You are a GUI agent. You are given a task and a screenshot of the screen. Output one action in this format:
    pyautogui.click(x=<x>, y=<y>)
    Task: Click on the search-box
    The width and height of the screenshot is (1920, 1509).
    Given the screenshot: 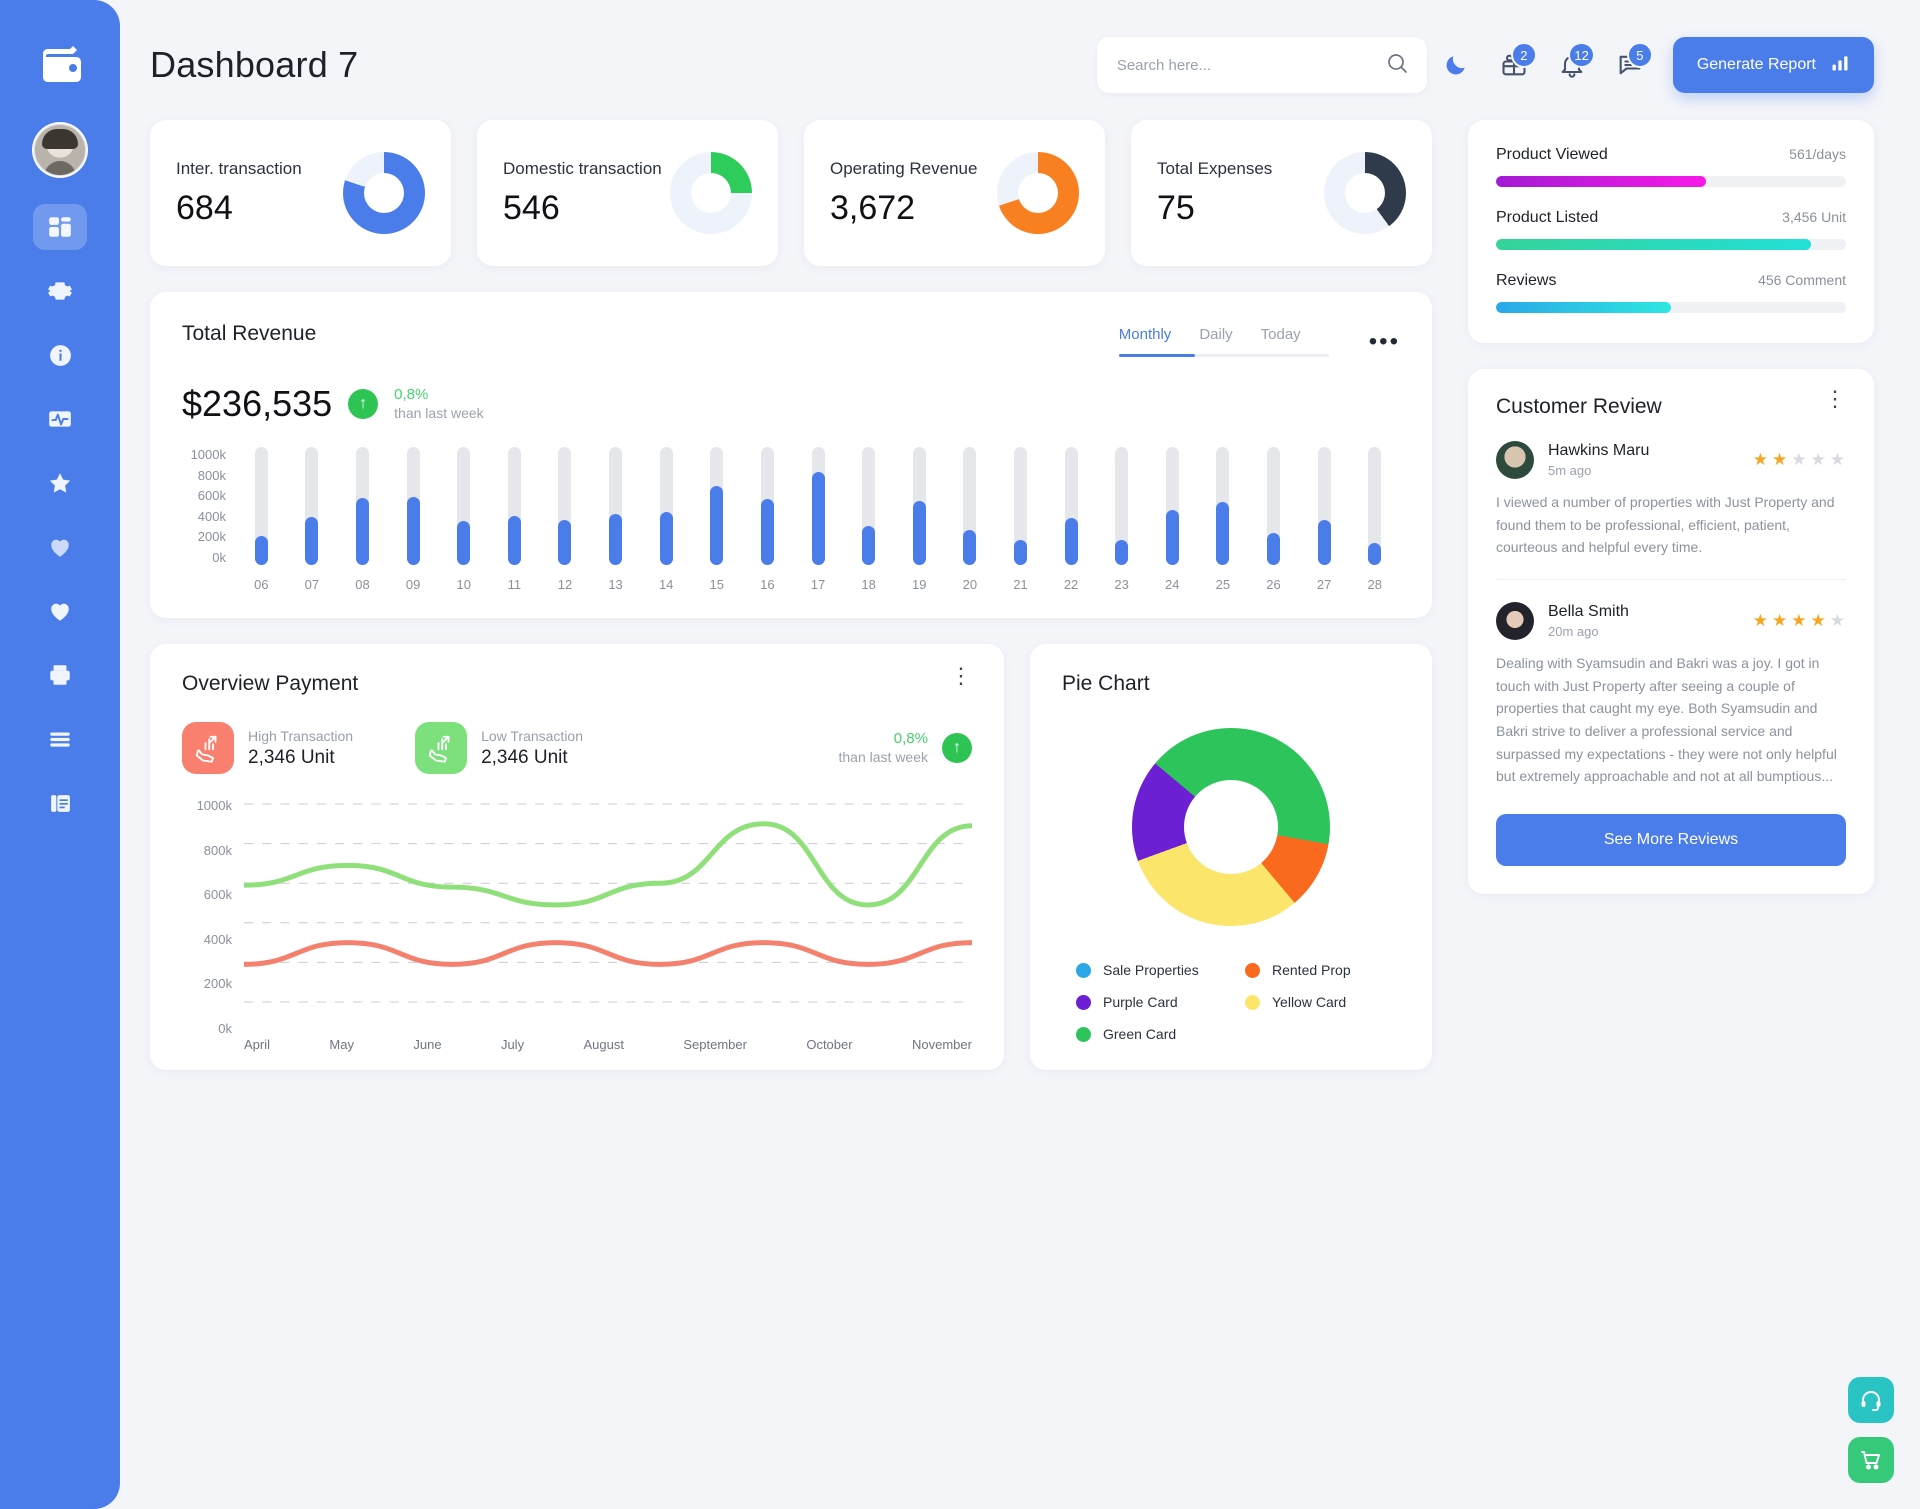 What is the action you would take?
    pyautogui.click(x=1261, y=65)
    